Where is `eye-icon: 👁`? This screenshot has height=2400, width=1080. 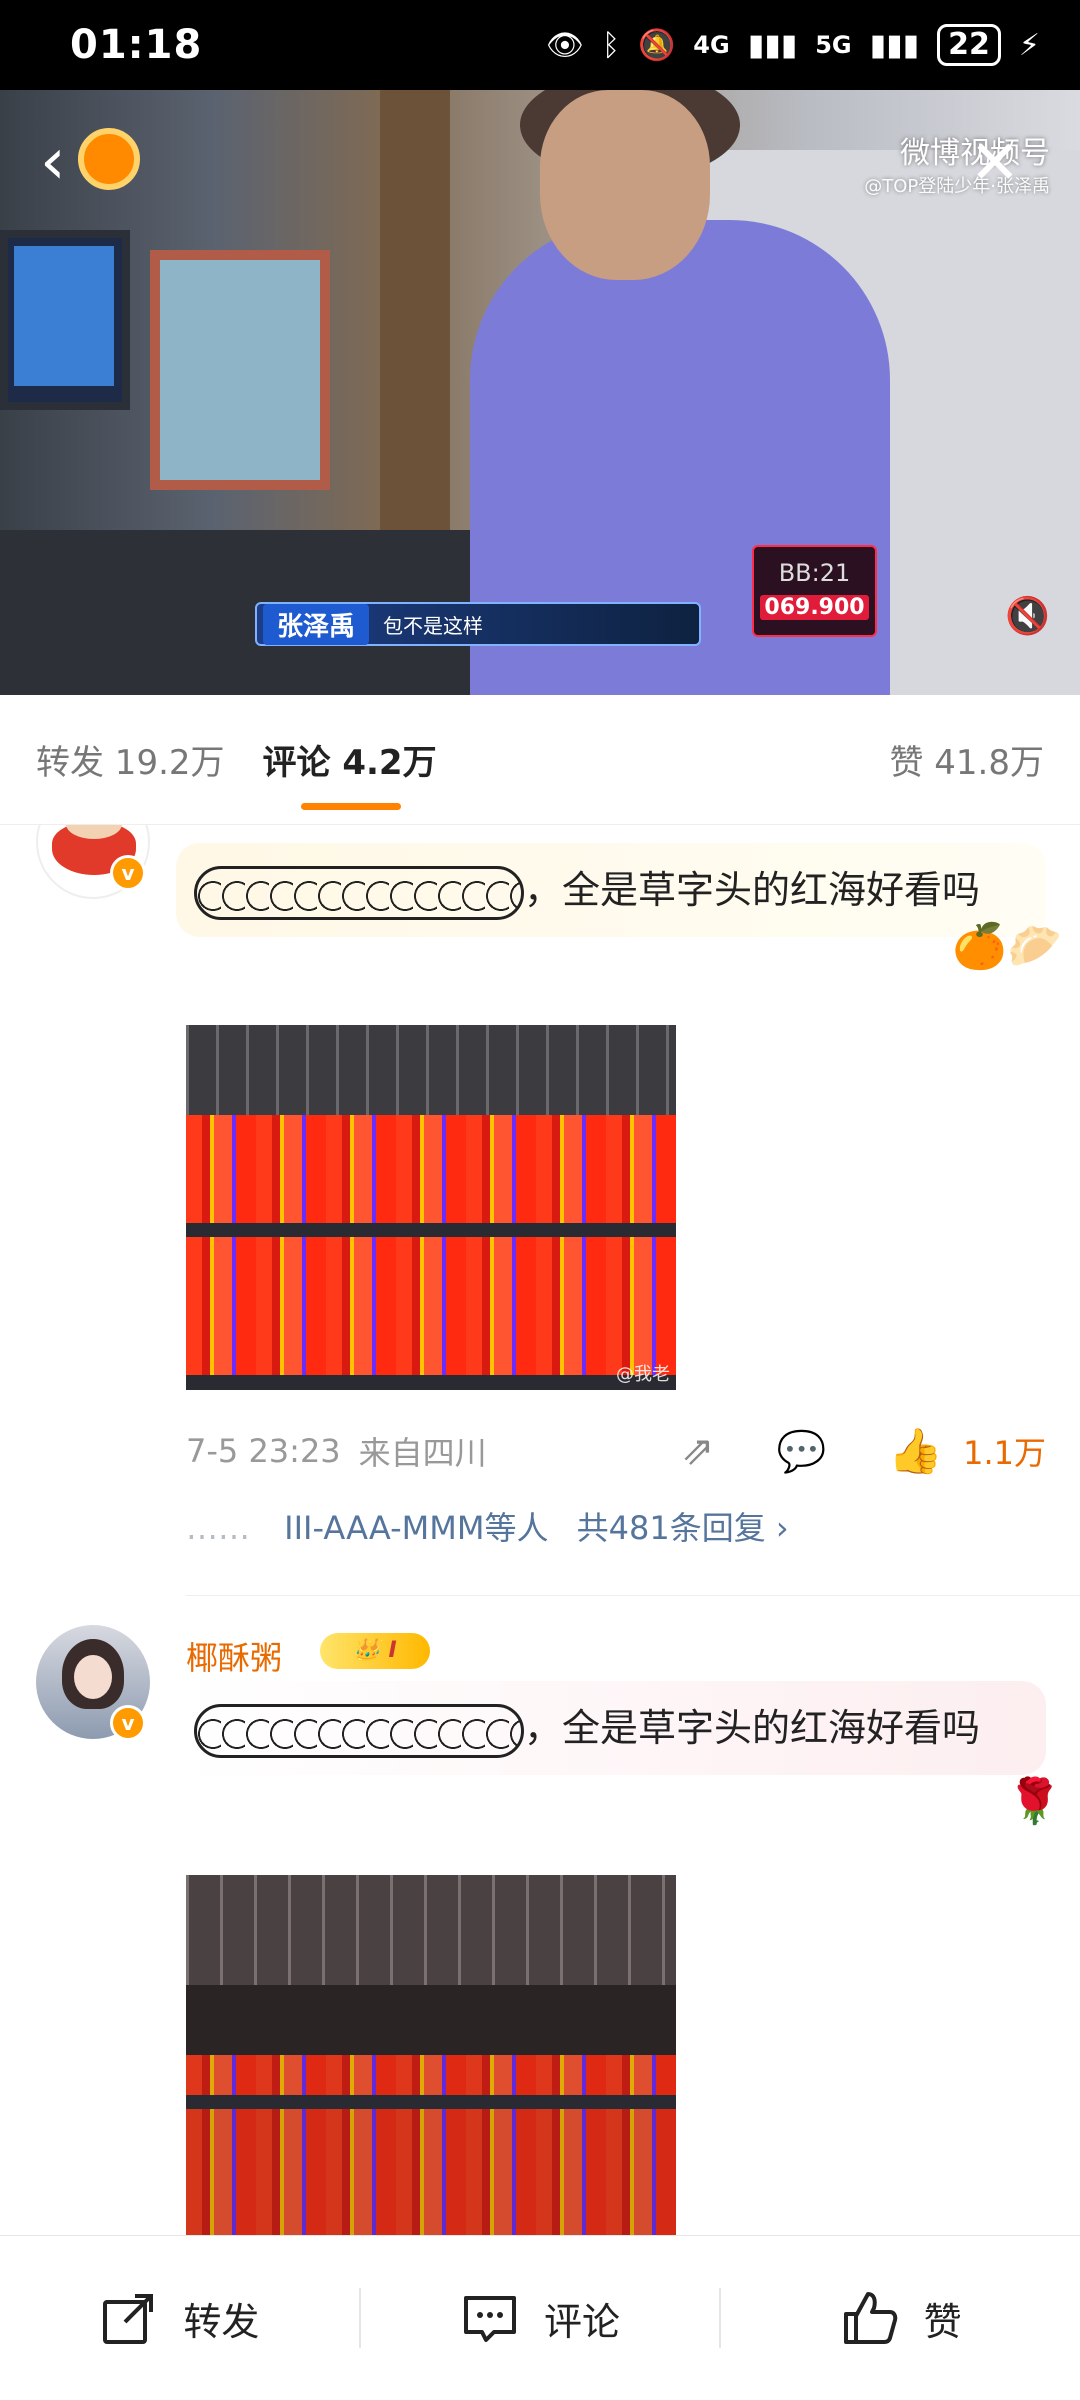
eye-icon: 👁 is located at coordinates (564, 45).